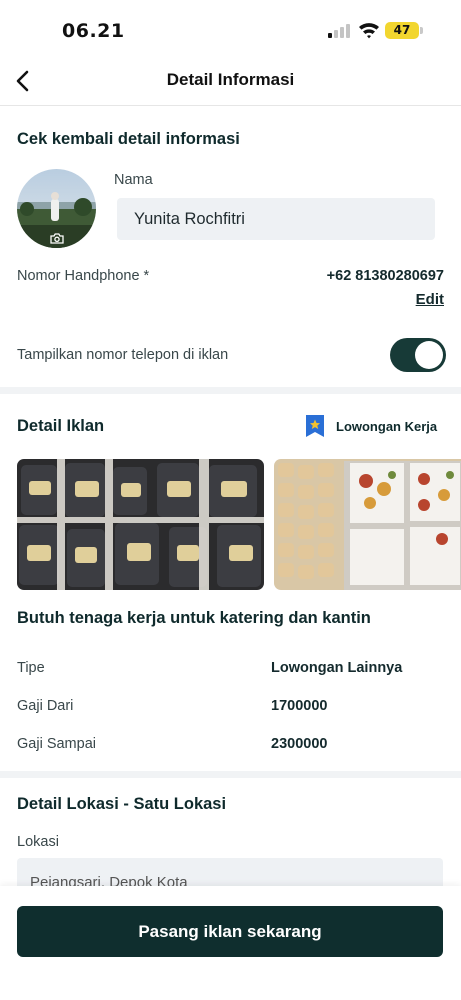 This screenshot has height=1000, width=461. What do you see at coordinates (369, 31) in the screenshot?
I see `wifi-icon` at bounding box center [369, 31].